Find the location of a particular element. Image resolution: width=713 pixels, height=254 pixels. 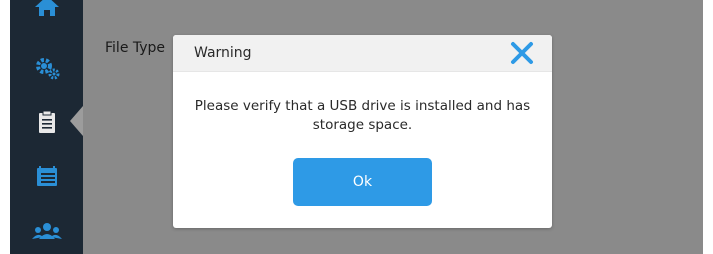

sidebar is located at coordinates (46, 127).